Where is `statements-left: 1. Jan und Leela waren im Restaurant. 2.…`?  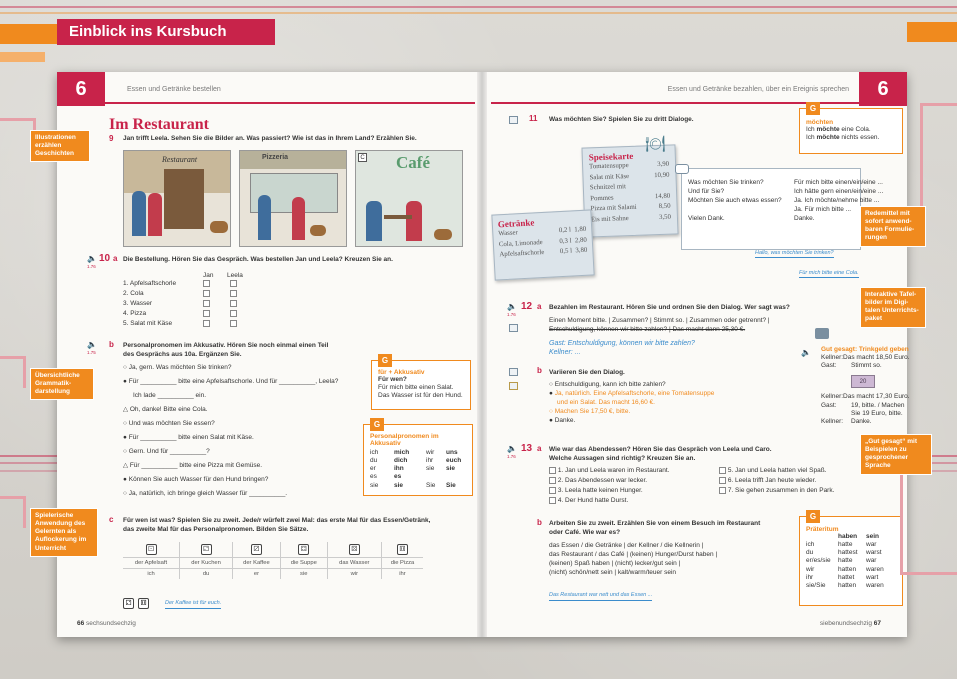 statements-left: 1. Jan und Leela waren im Restaurant. 2.… is located at coordinates (609, 487).